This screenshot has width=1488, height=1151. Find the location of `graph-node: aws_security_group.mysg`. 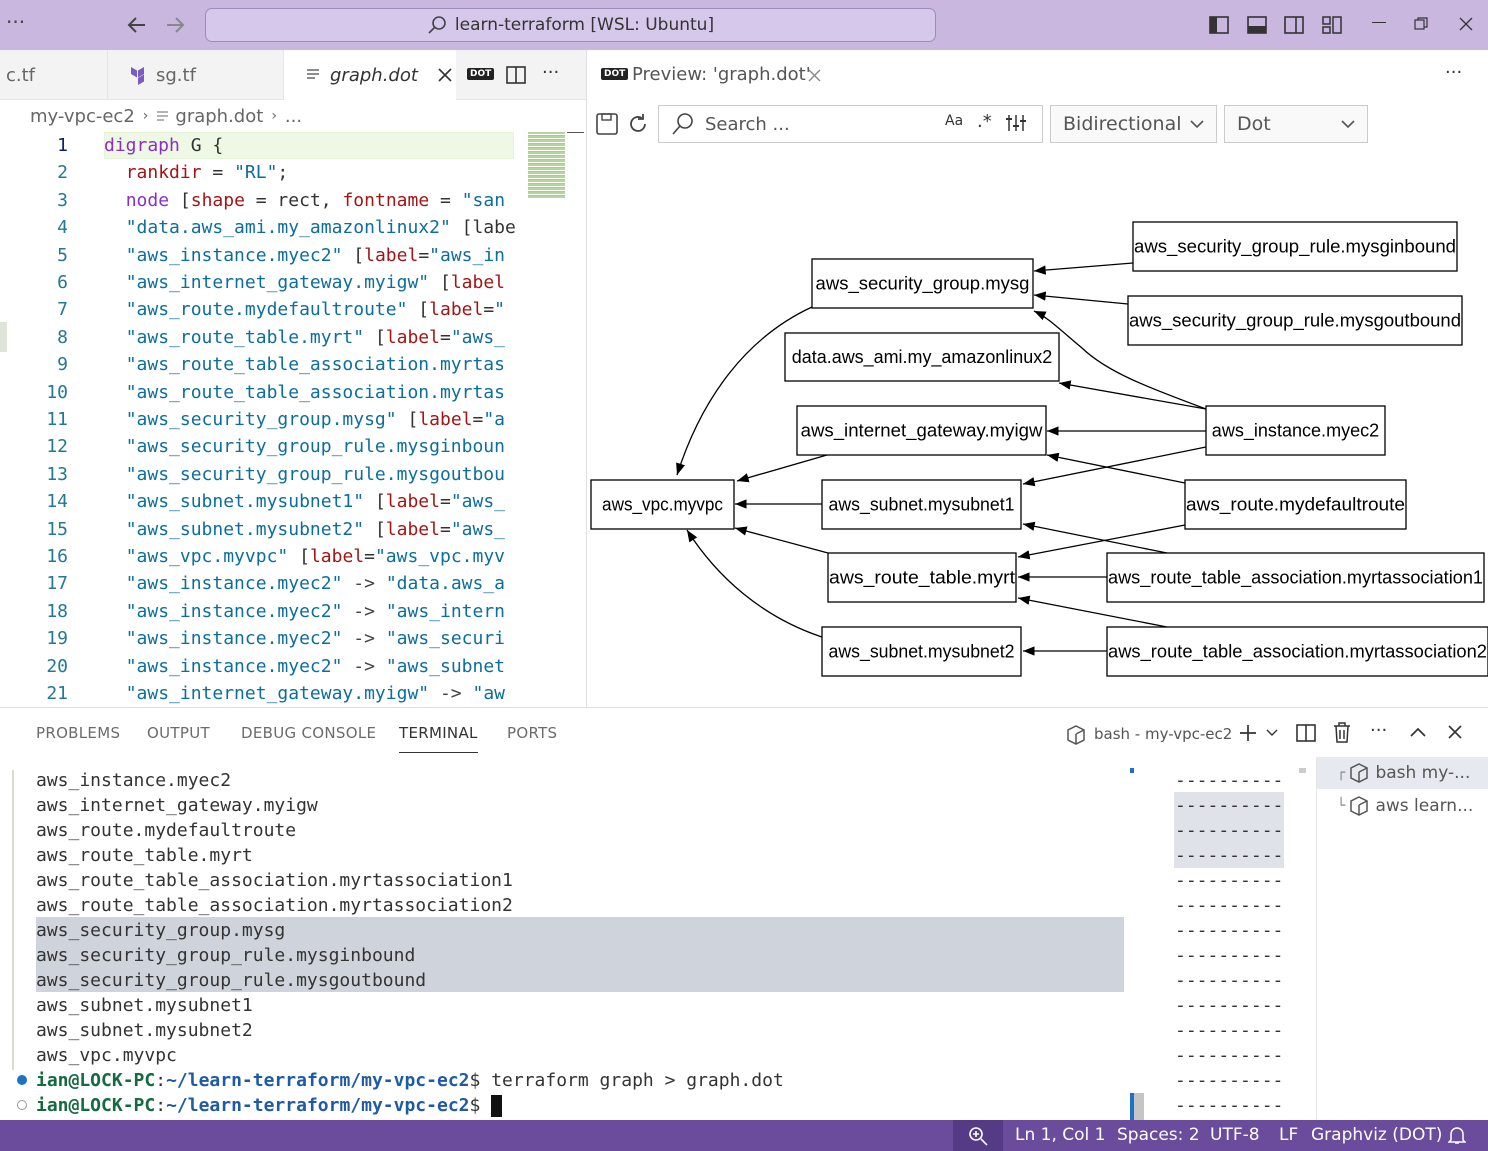

graph-node: aws_security_group.mysg is located at coordinates (922, 283).